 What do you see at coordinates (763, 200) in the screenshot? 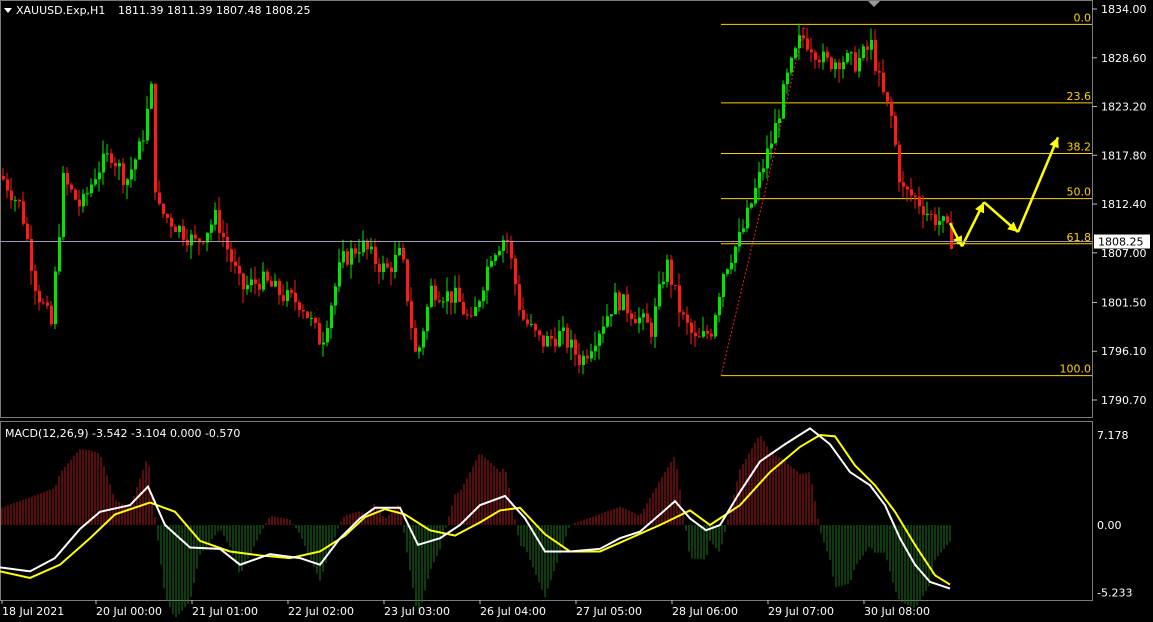
I see `fib-trendline` at bounding box center [763, 200].